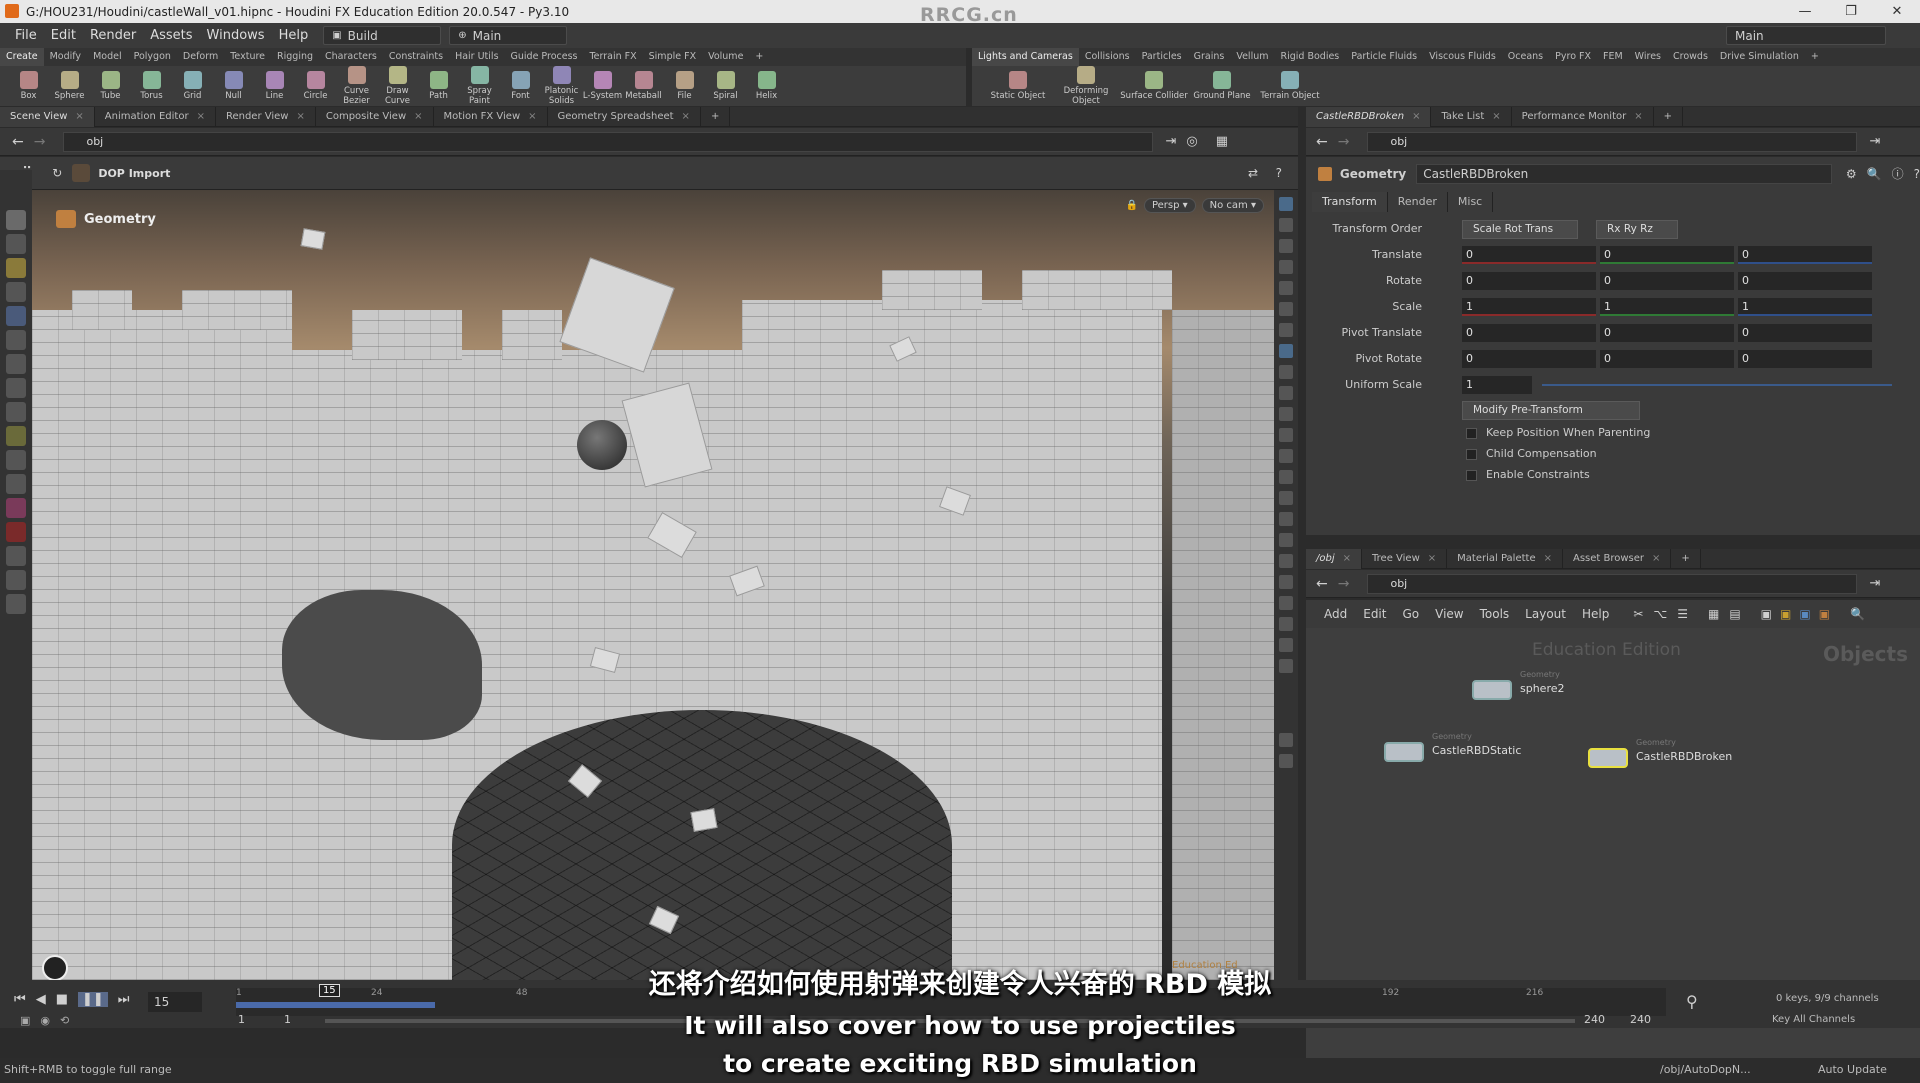 This screenshot has width=1920, height=1083. What do you see at coordinates (1369, 116) in the screenshot?
I see `tab-castlerbdbroken: CastleRBDBroken ×` at bounding box center [1369, 116].